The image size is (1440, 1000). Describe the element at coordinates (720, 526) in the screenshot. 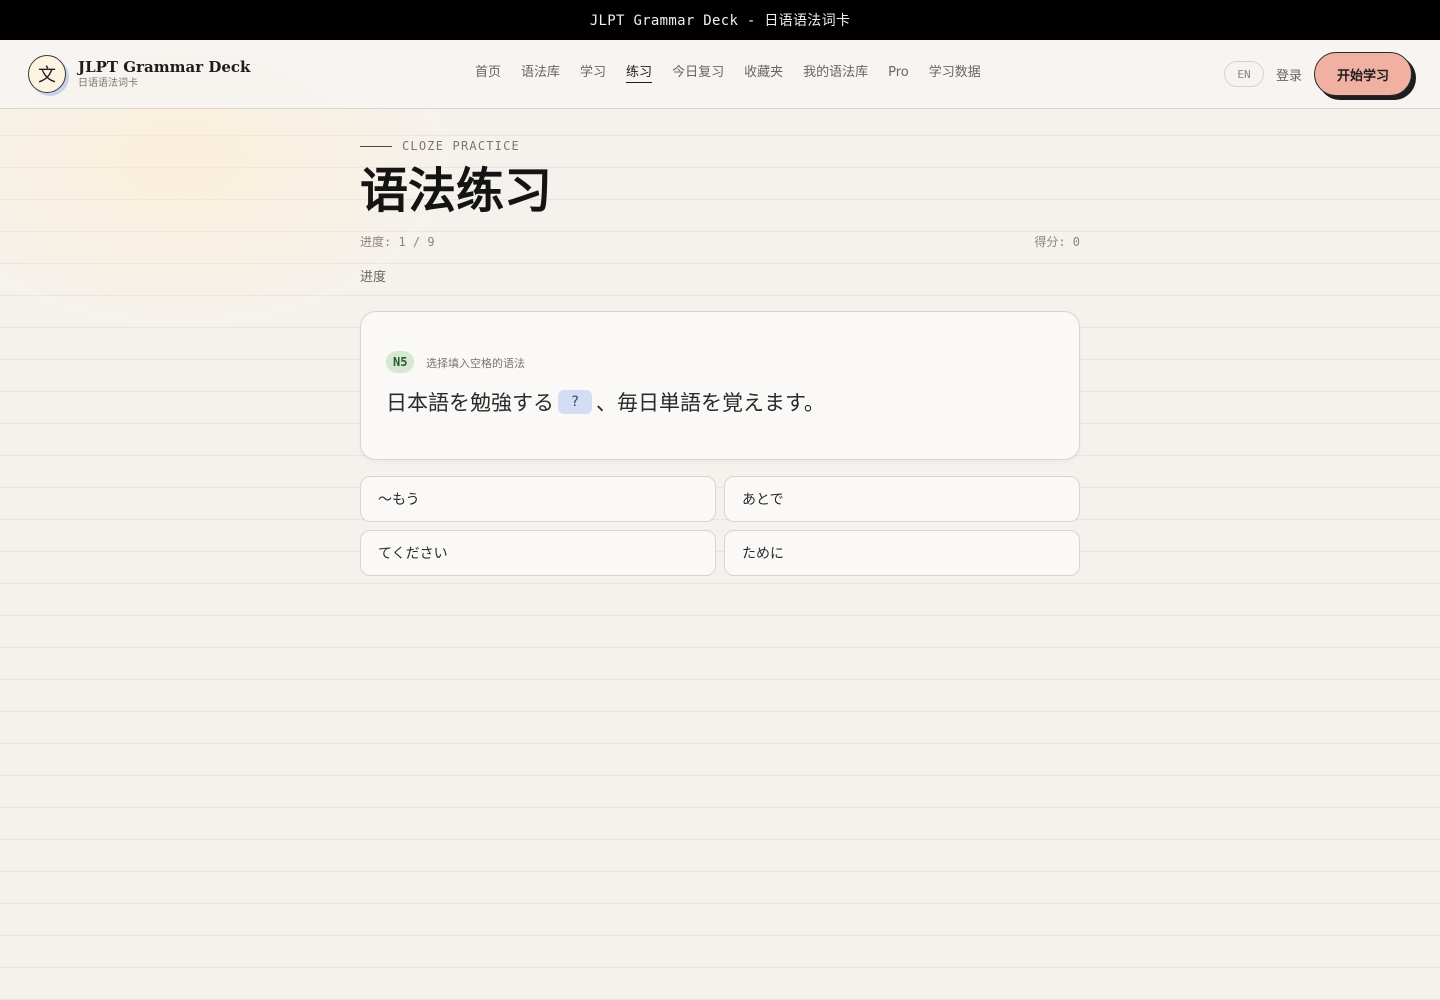

I see `answer-options: ～もう あとで てください ために` at that location.